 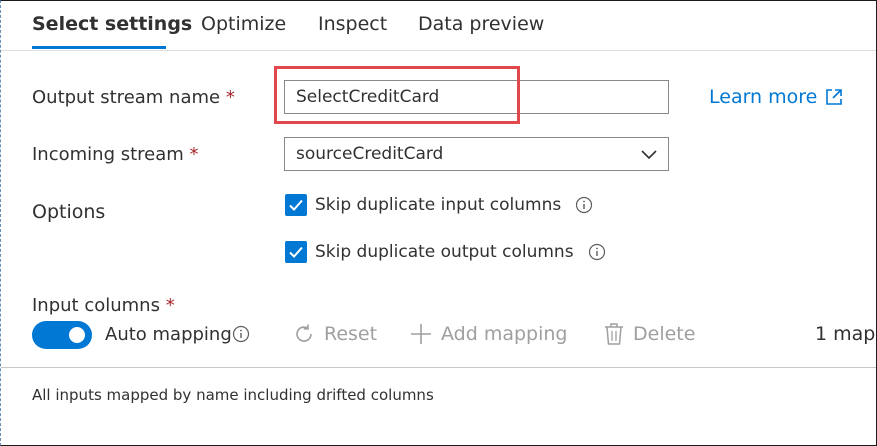 I want to click on skip-duplicate-input-option: Skip duplicate input columns, so click(x=439, y=205).